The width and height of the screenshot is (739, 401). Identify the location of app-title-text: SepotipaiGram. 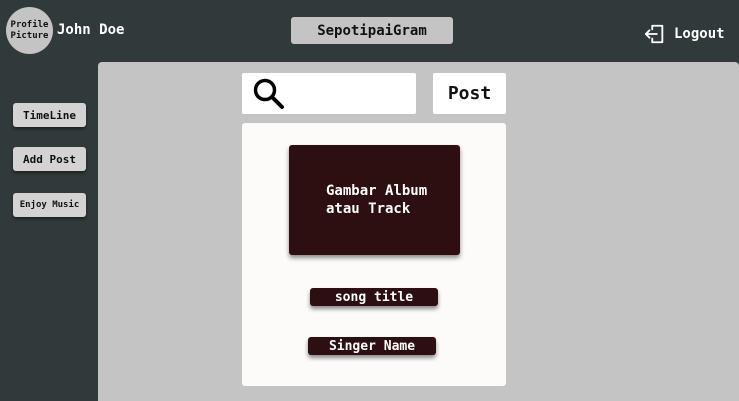
(372, 30).